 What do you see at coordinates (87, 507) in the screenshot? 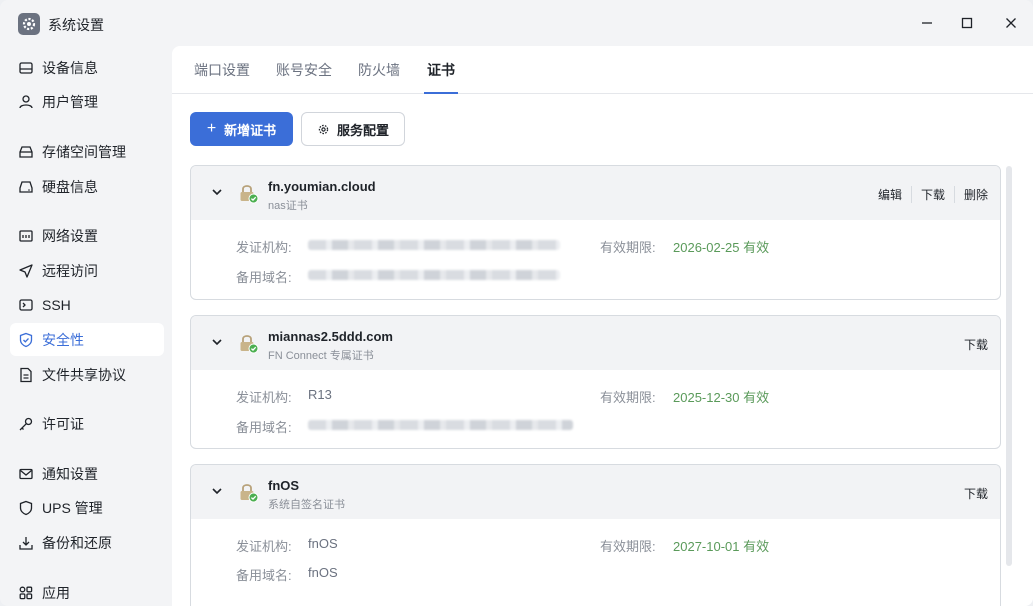
I see `sidebar-item-ups: UPS 管理` at bounding box center [87, 507].